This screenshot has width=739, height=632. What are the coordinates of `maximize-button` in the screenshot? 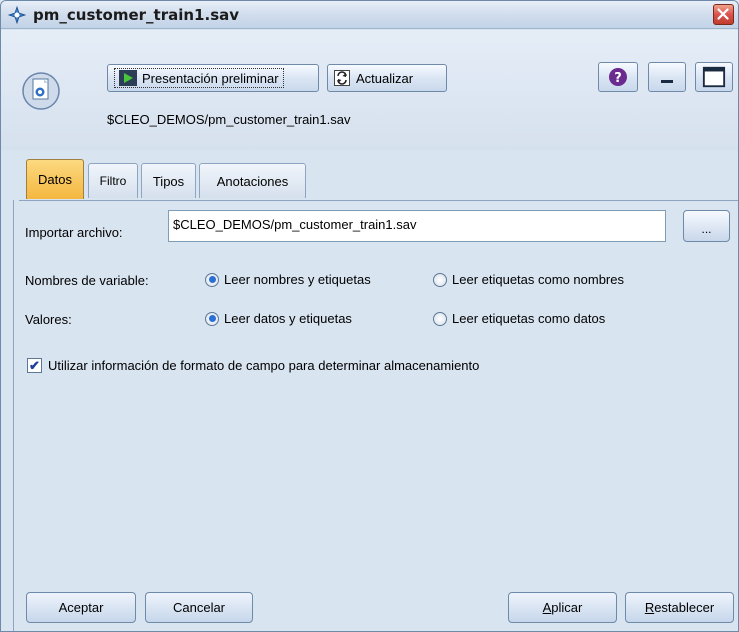 It's located at (714, 77).